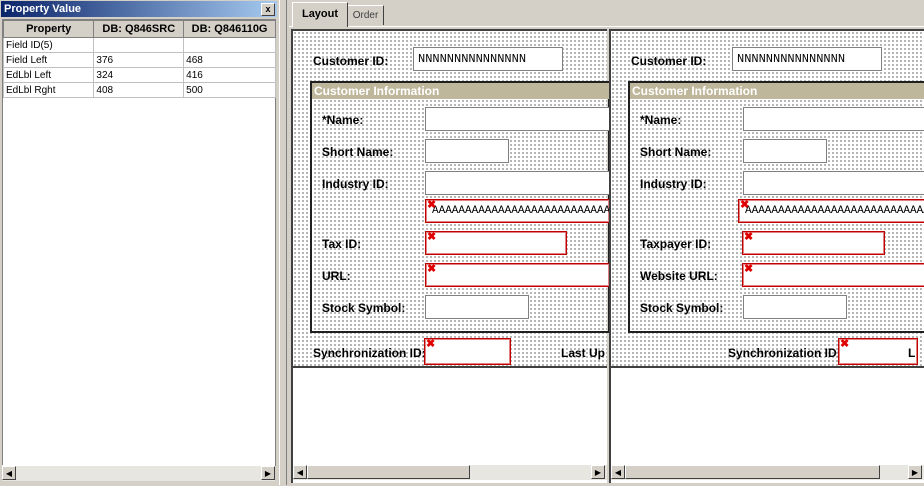 Image resolution: width=924 pixels, height=486 pixels. Describe the element at coordinates (229, 60) in the screenshot. I see `table-cell: 468` at that location.